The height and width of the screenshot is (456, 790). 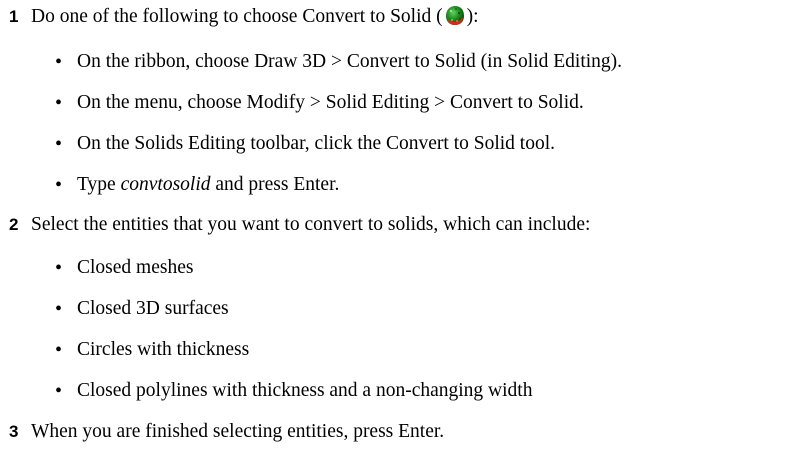 What do you see at coordinates (153, 308) in the screenshot?
I see `bullet-text: Closed 3D surfaces` at bounding box center [153, 308].